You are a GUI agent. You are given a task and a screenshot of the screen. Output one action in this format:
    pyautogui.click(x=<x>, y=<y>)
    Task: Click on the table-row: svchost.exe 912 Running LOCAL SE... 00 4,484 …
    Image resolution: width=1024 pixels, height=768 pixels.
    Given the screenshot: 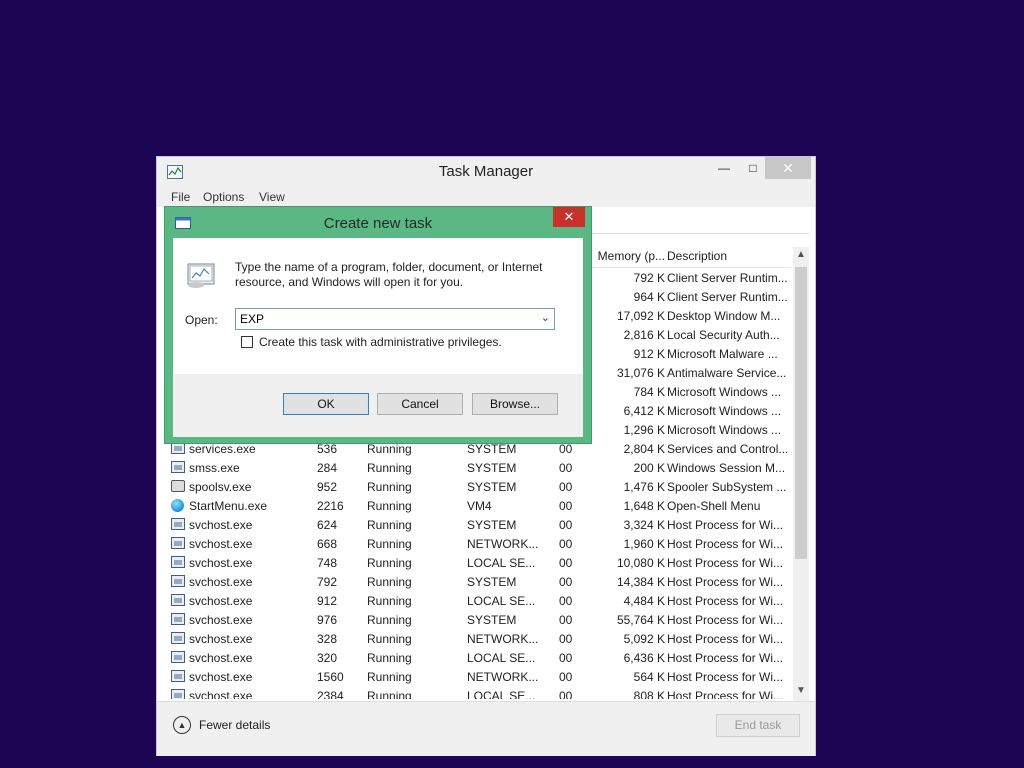 What is the action you would take?
    pyautogui.click(x=479, y=601)
    